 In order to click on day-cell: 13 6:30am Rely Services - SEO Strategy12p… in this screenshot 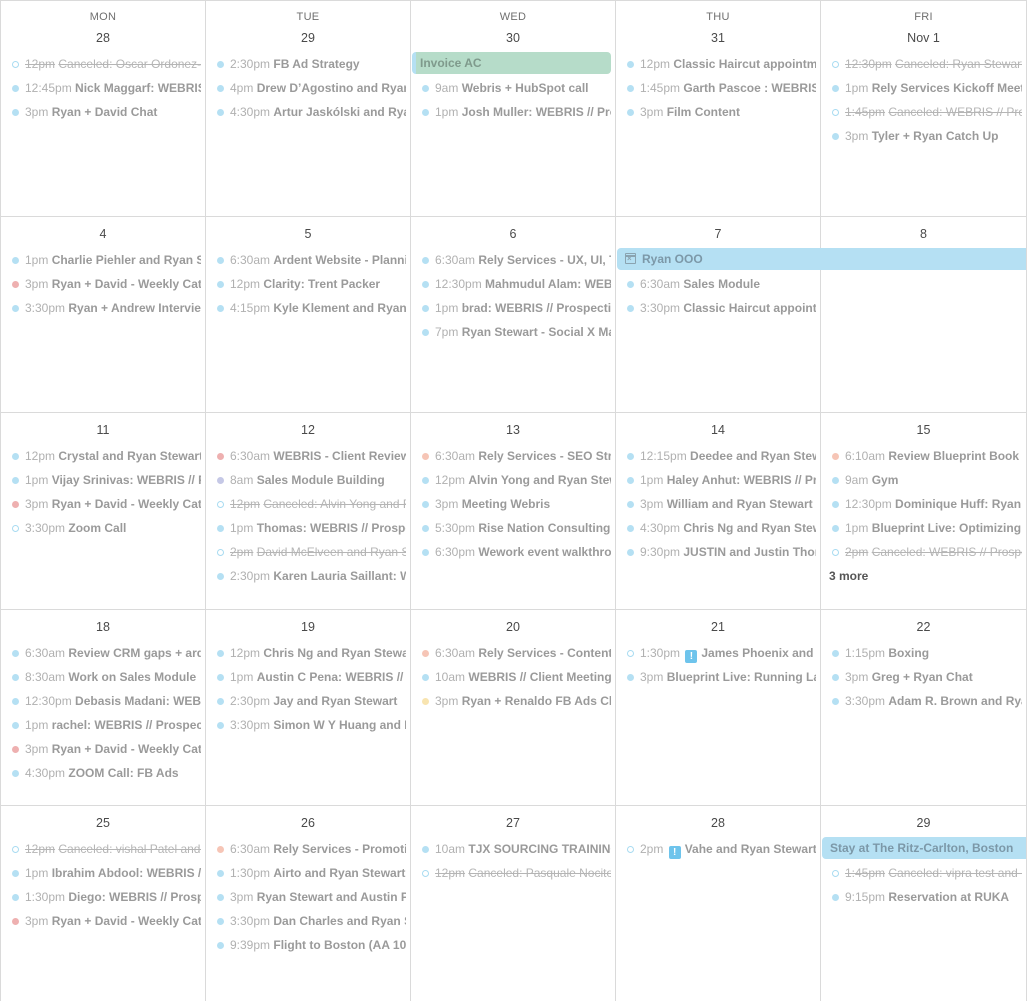, I will do `click(513, 511)`.